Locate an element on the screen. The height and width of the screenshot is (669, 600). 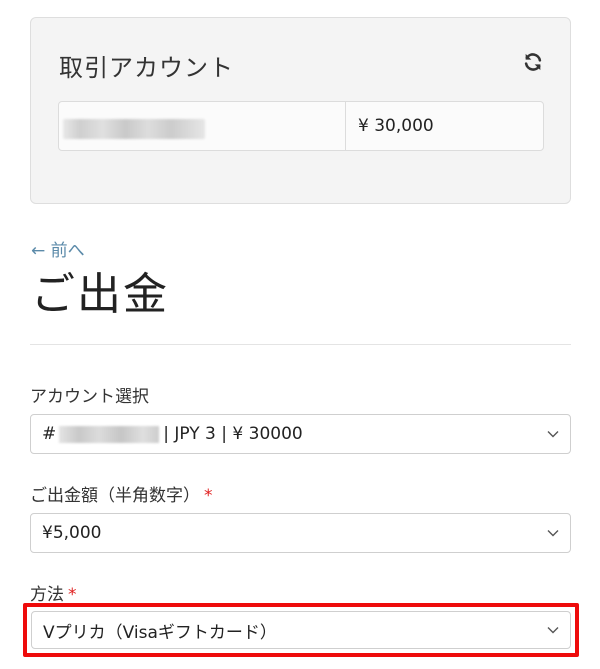
divider is located at coordinates (300, 344).